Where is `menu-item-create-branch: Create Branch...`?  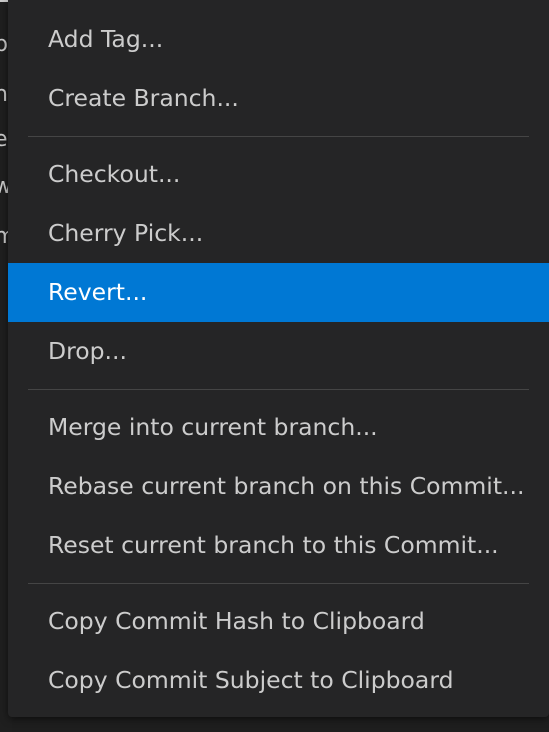
menu-item-create-branch: Create Branch... is located at coordinates (278, 98).